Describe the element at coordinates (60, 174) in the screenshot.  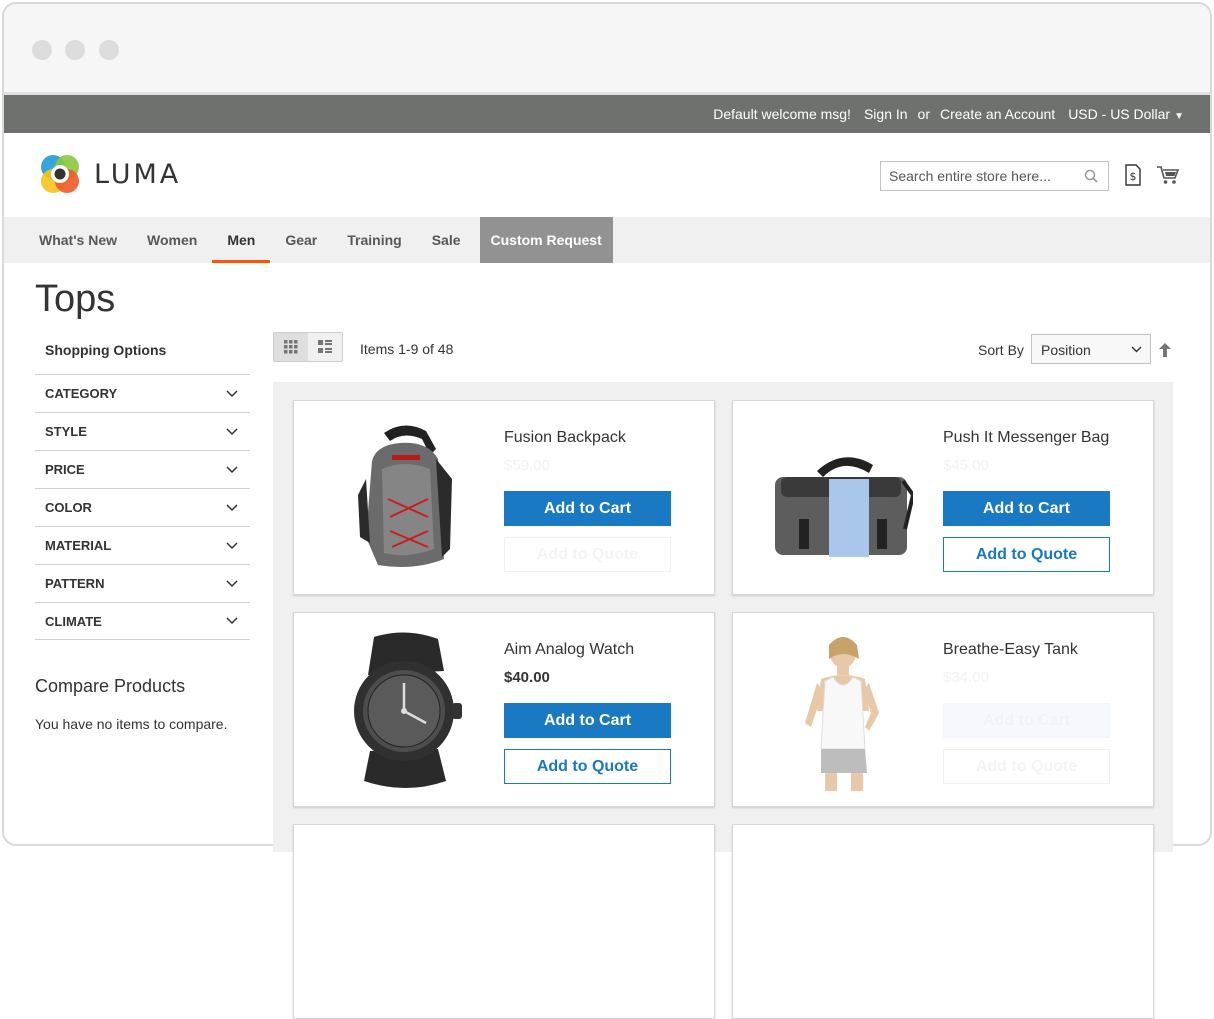
I see `luma-logo-icon` at that location.